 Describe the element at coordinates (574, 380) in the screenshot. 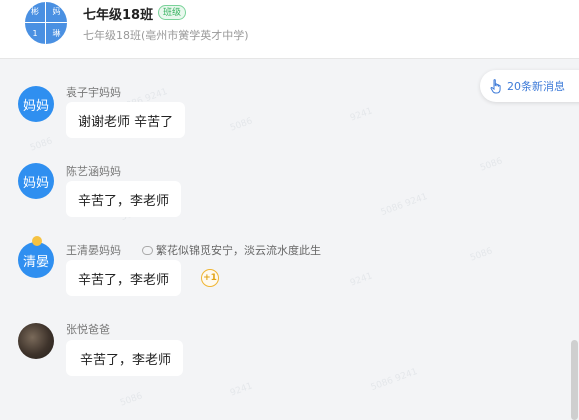

I see `scrollbar-thumb` at that location.